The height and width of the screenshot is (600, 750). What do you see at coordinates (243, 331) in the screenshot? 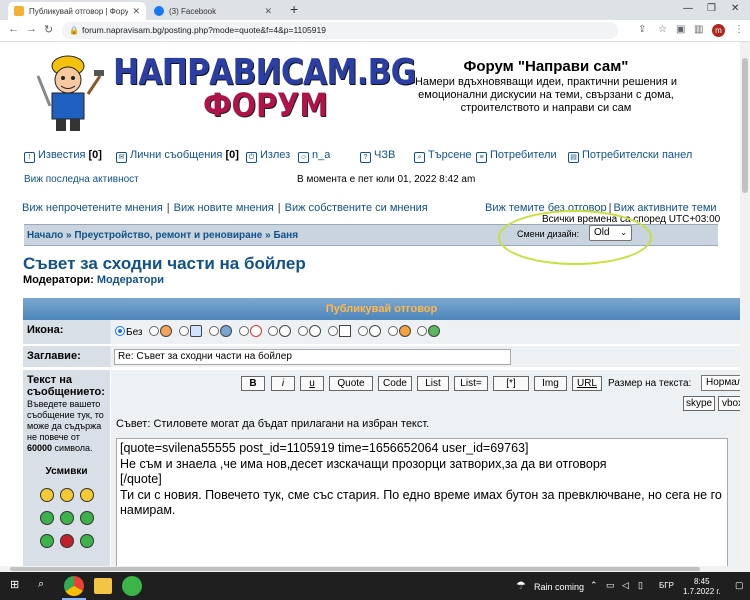
I see `icon-radio-heart` at bounding box center [243, 331].